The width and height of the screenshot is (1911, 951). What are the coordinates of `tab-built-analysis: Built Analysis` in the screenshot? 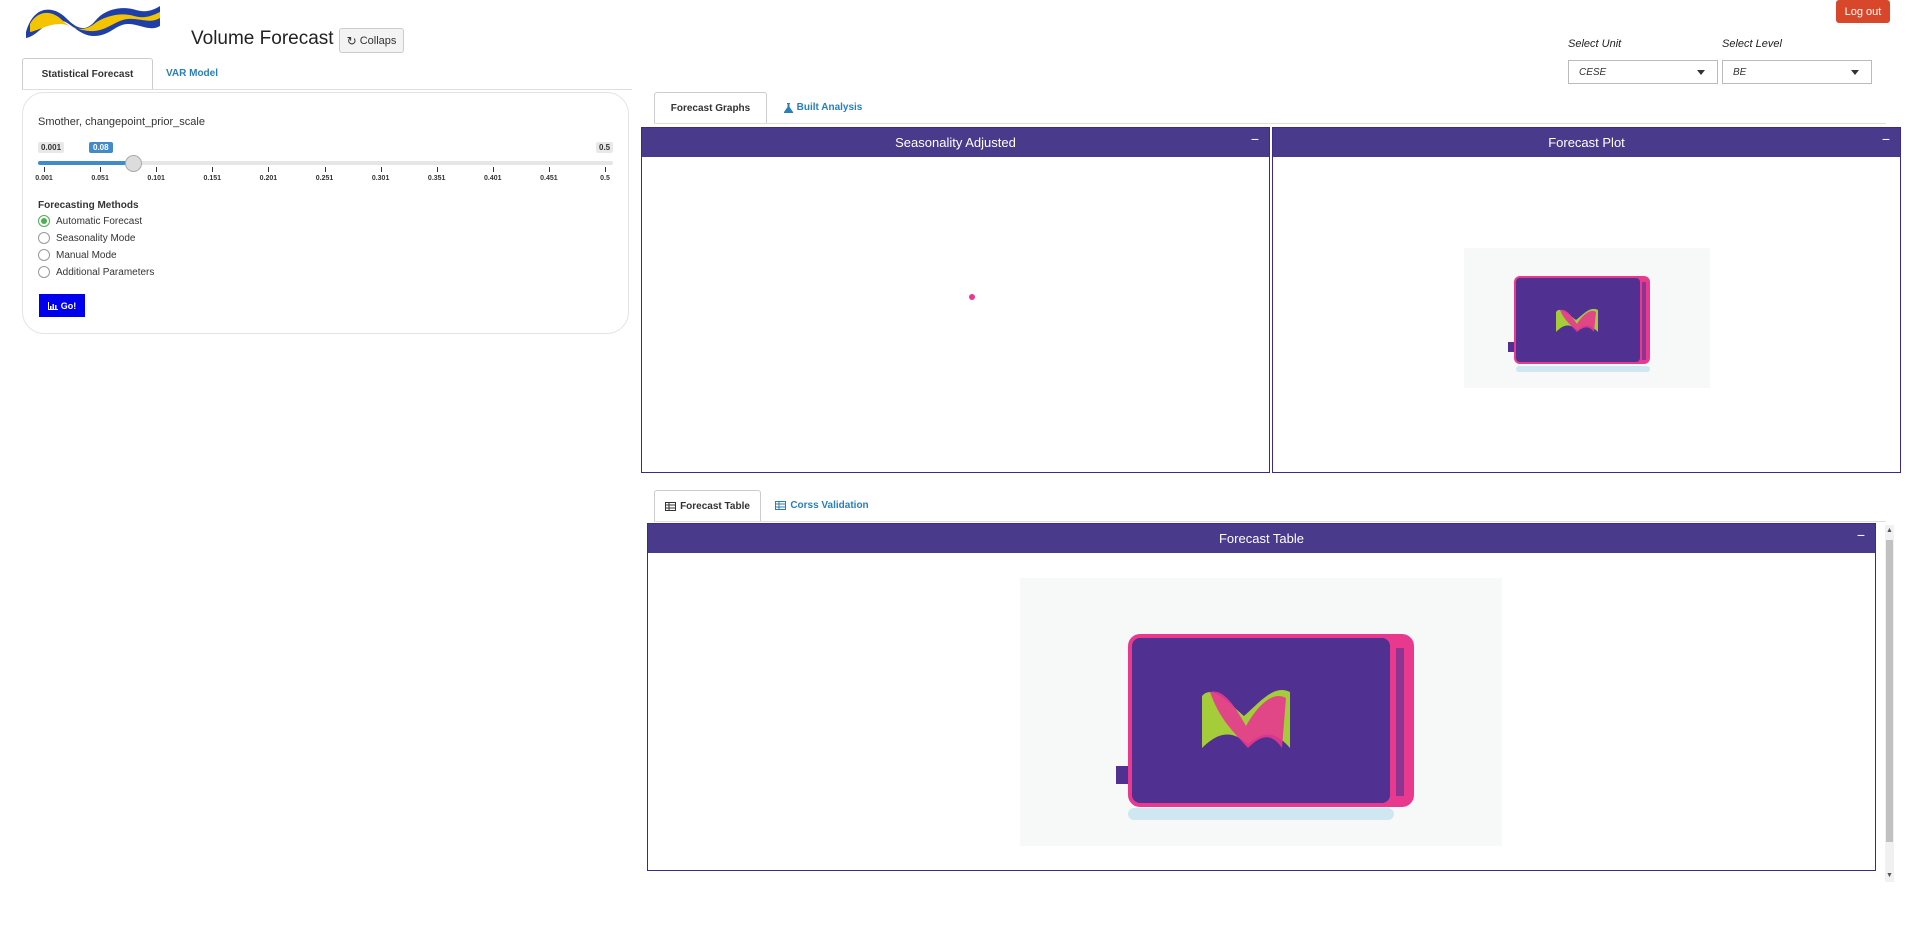 It's located at (823, 107).